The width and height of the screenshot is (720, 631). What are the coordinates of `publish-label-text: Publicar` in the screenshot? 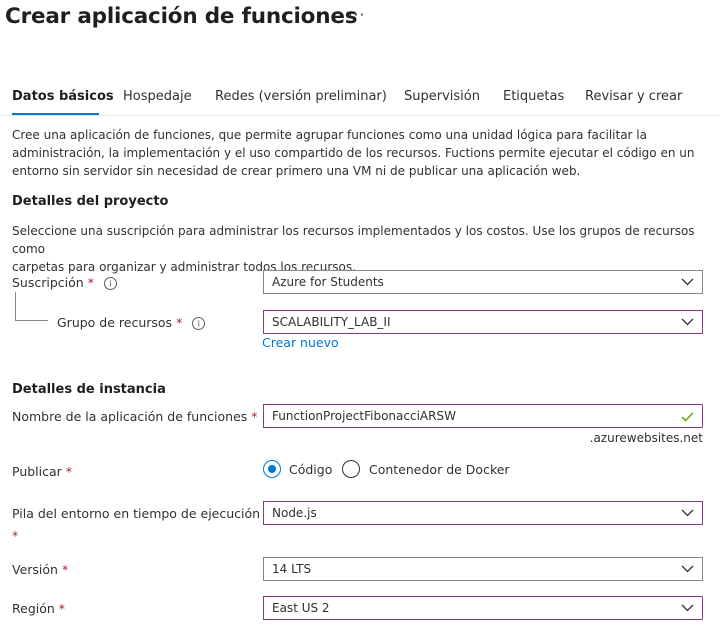 It's located at (37, 471).